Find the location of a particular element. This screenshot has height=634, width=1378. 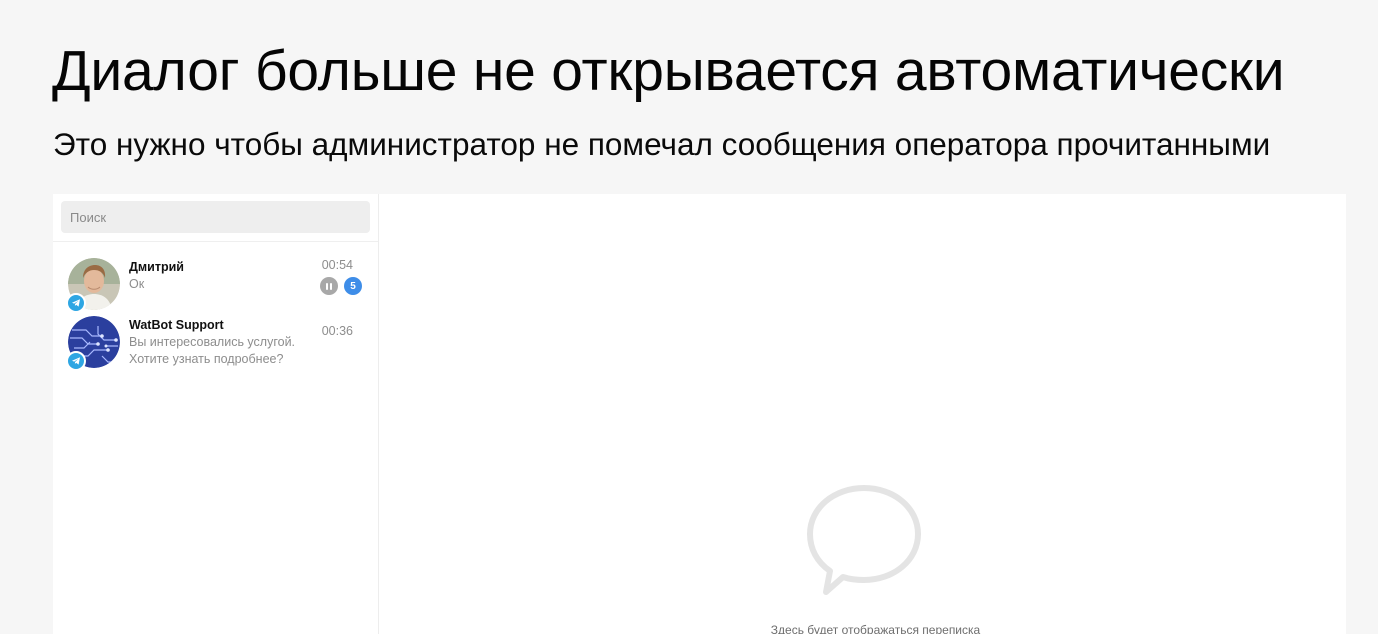

telegram-icon is located at coordinates (76, 361).